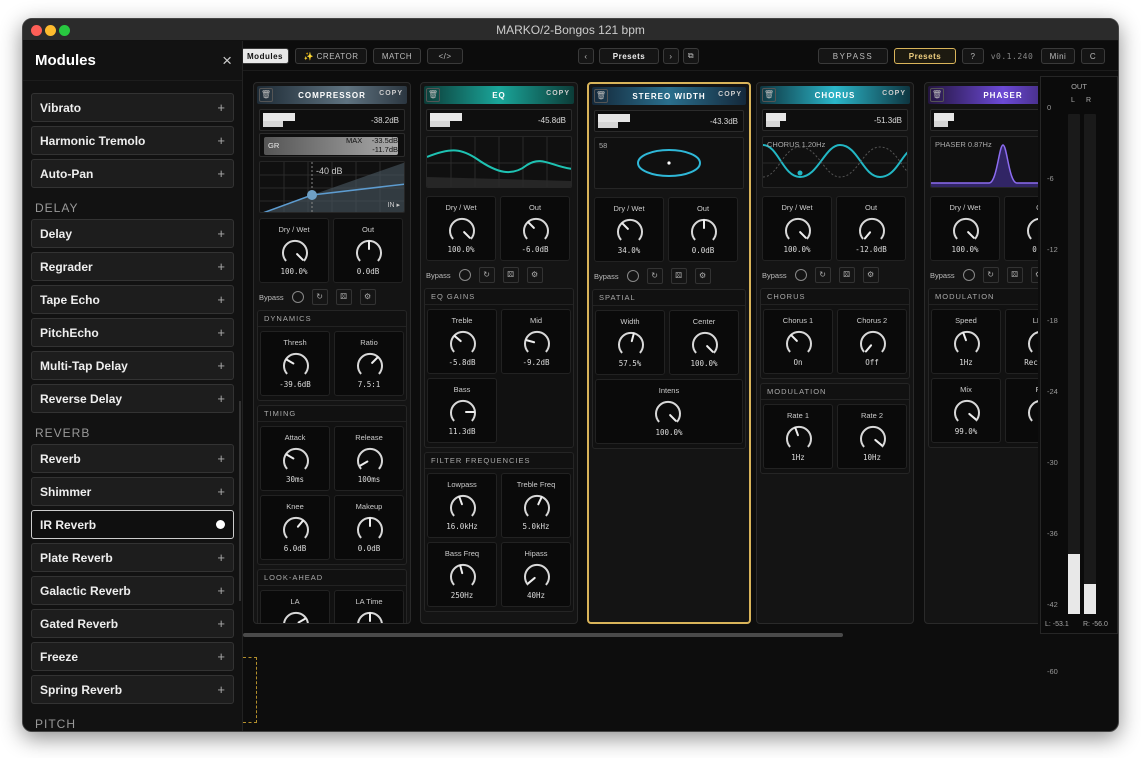 This screenshot has width=1141, height=758. I want to click on module-item-pitchecho: PitchEcho +, so click(132, 332).